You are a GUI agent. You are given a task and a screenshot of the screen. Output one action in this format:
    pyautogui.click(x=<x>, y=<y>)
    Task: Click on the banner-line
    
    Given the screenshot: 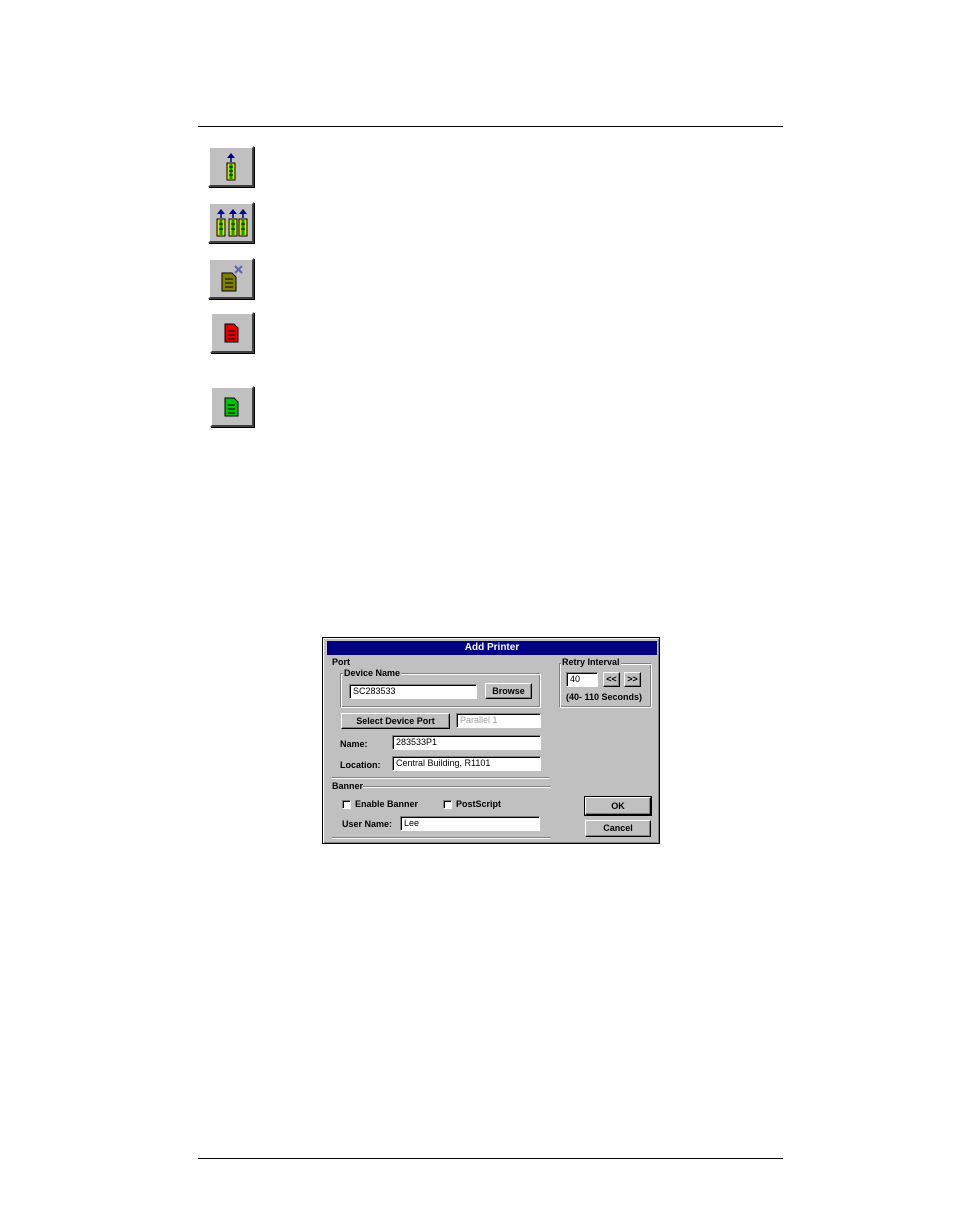 What is the action you would take?
    pyautogui.click(x=457, y=787)
    